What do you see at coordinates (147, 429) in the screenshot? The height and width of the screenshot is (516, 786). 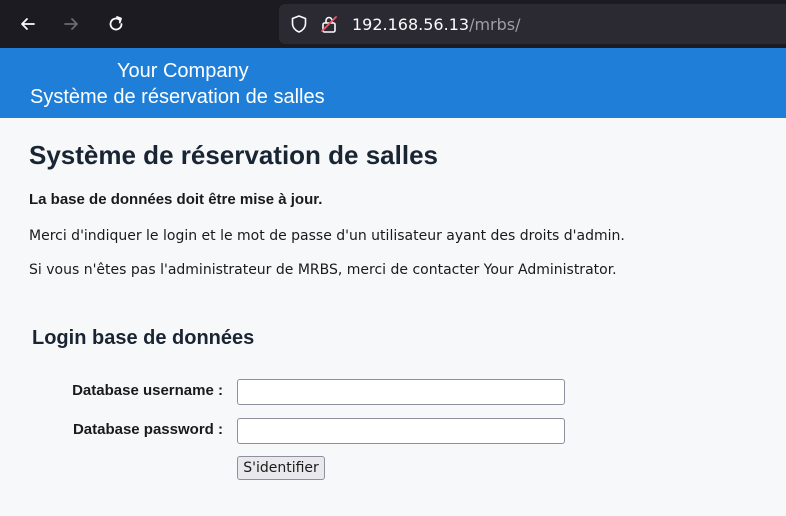 I see `password-label: Database password :` at bounding box center [147, 429].